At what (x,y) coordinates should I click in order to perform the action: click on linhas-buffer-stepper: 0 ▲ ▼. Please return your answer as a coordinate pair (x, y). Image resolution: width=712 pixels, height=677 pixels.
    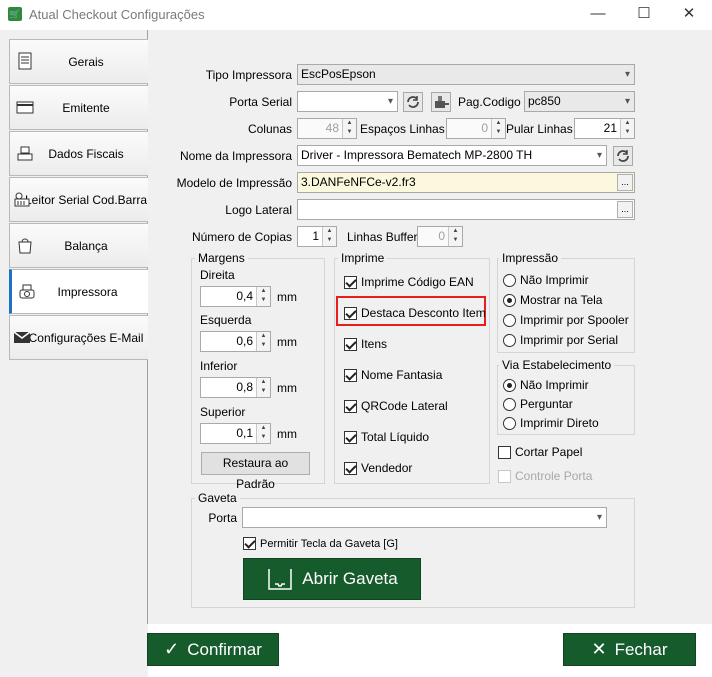
    Looking at the image, I should click on (440, 236).